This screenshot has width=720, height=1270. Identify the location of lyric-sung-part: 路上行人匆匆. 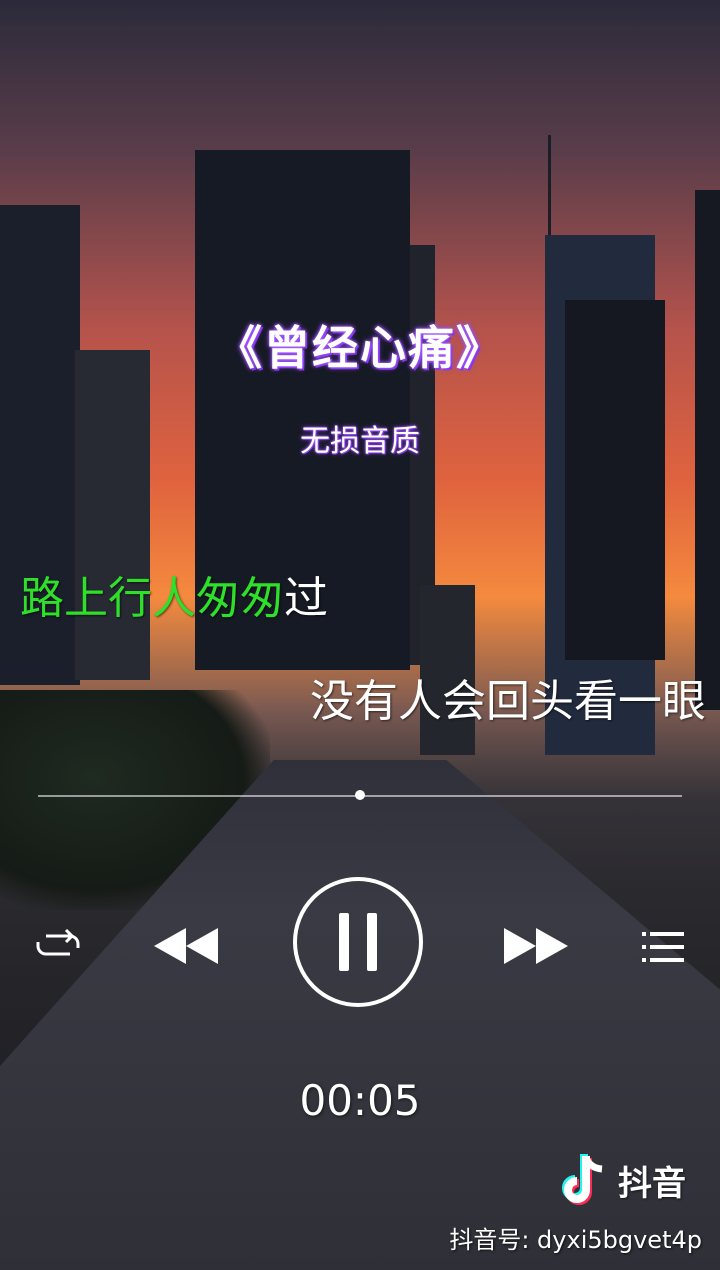
(152, 598).